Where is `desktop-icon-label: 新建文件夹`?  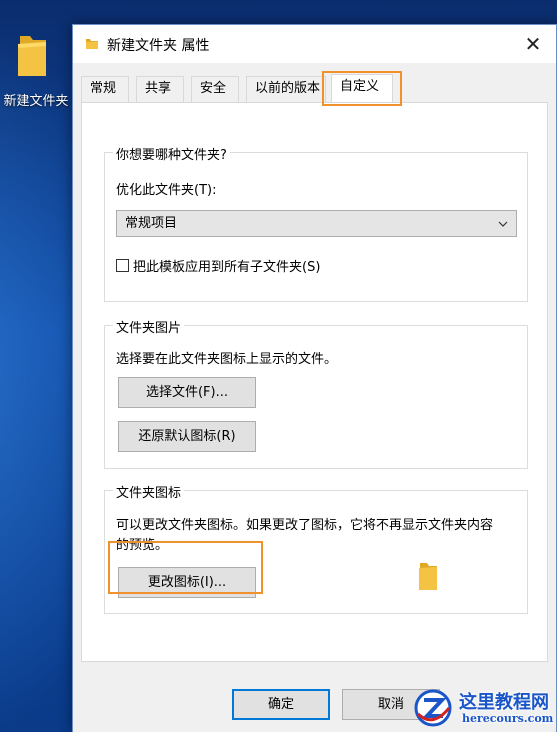 desktop-icon-label: 新建文件夹 is located at coordinates (36, 101).